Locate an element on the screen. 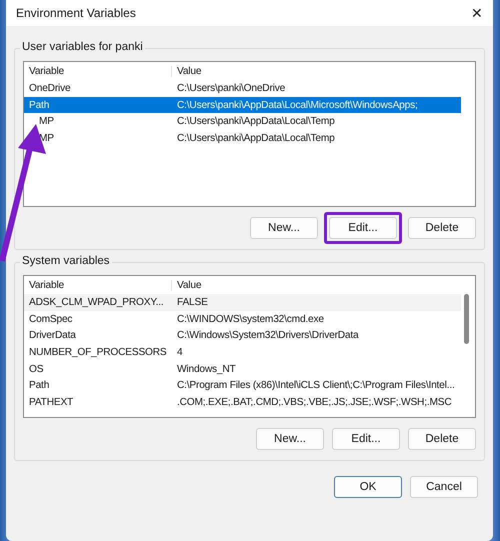  variable-row: ComSpec C:\WINDOWS\system32\cmd.exe is located at coordinates (242, 319).